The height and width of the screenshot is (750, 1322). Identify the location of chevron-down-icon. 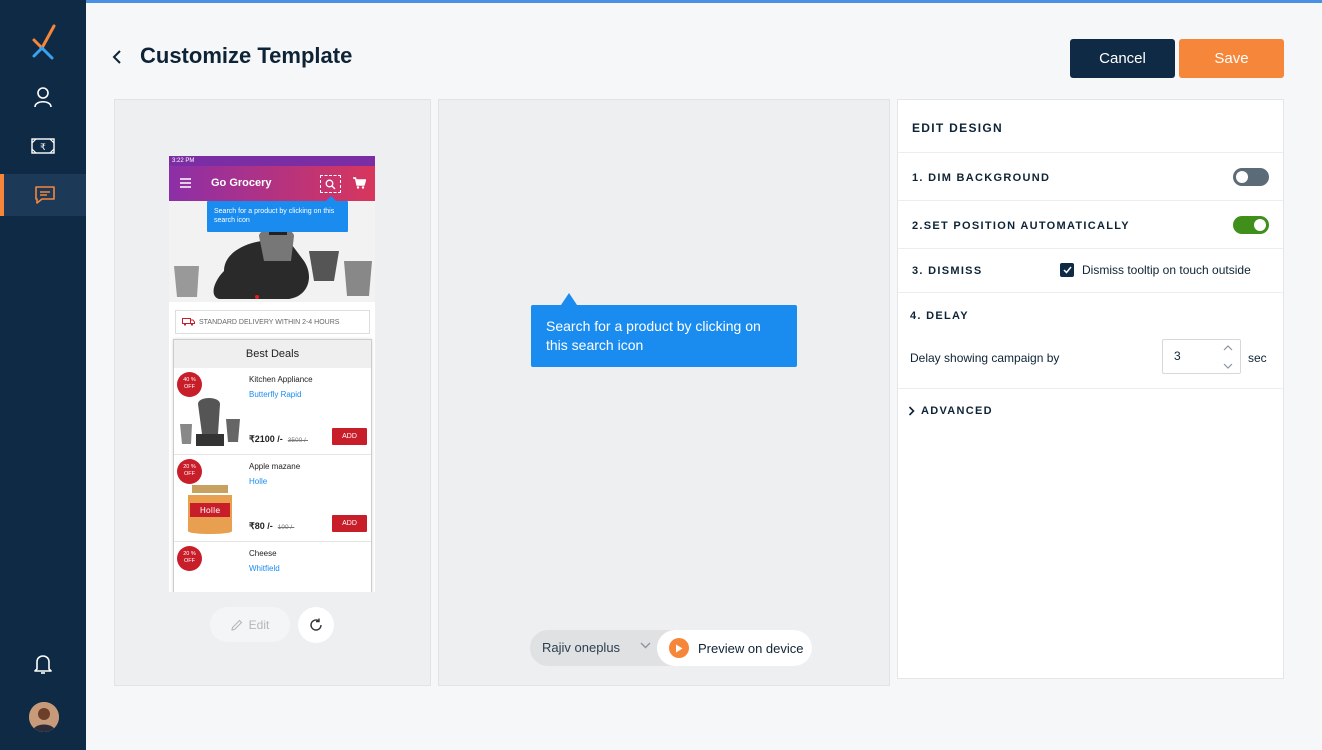
(645, 645).